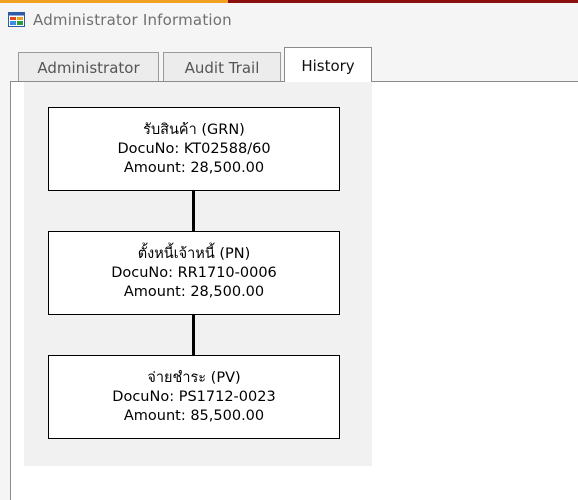 This screenshot has height=500, width=578. Describe the element at coordinates (194, 415) in the screenshot. I see `document-amount: Amount: 85,500.00` at that location.